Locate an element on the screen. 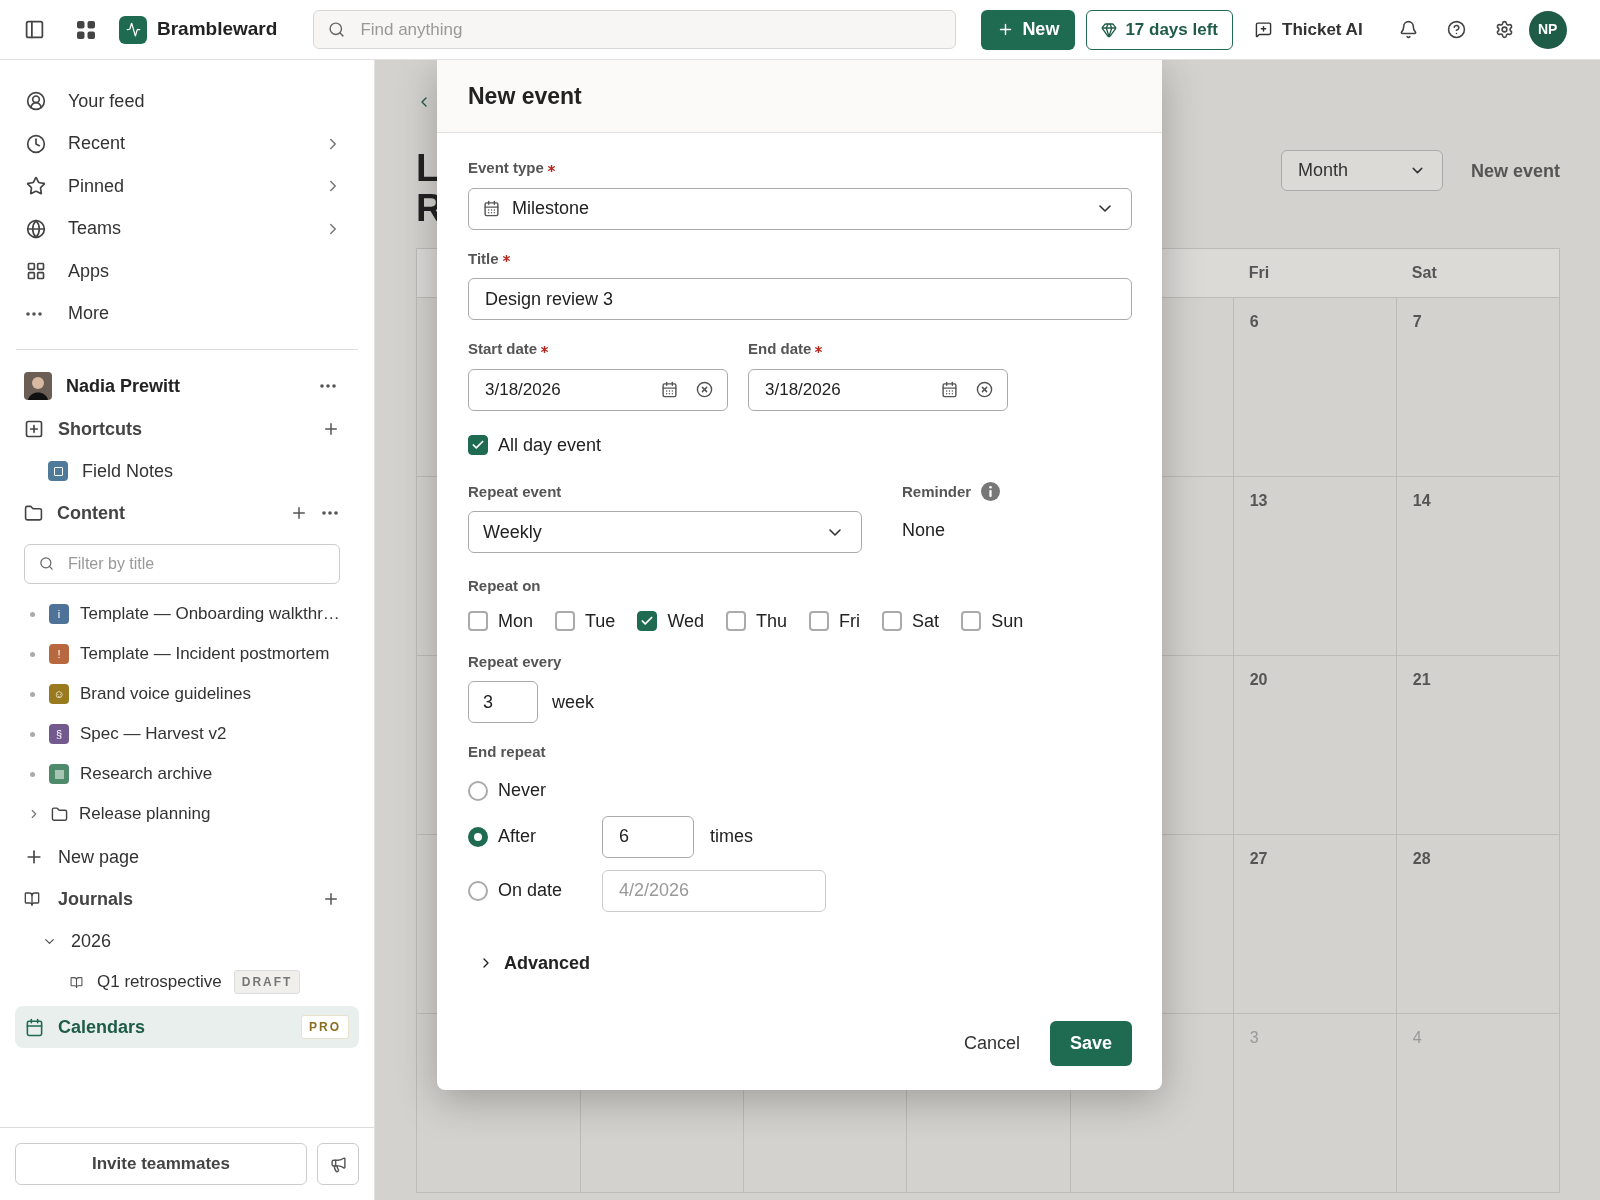 The width and height of the screenshot is (1600, 1200). clear-icon is located at coordinates (984, 389).